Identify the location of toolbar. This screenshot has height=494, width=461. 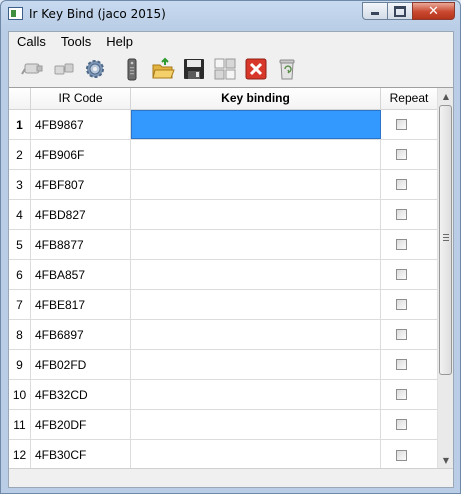
(231, 69).